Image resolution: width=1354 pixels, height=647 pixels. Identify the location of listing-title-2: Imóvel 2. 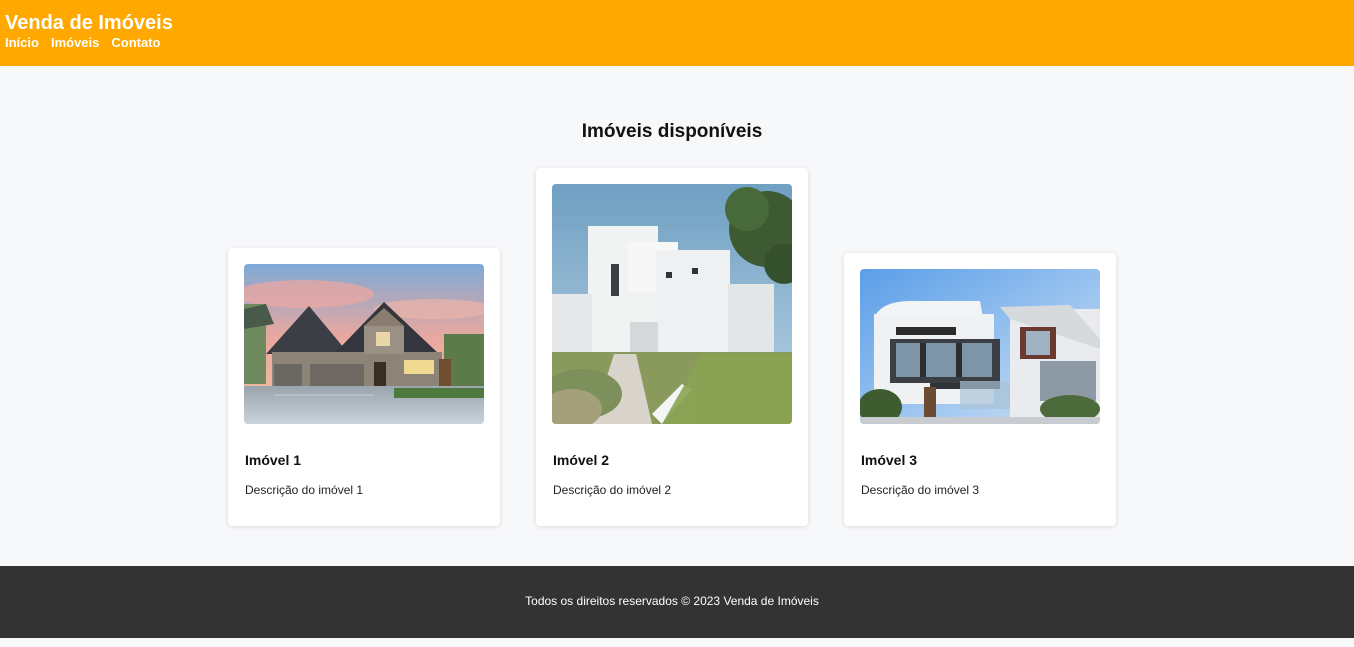
(581, 460).